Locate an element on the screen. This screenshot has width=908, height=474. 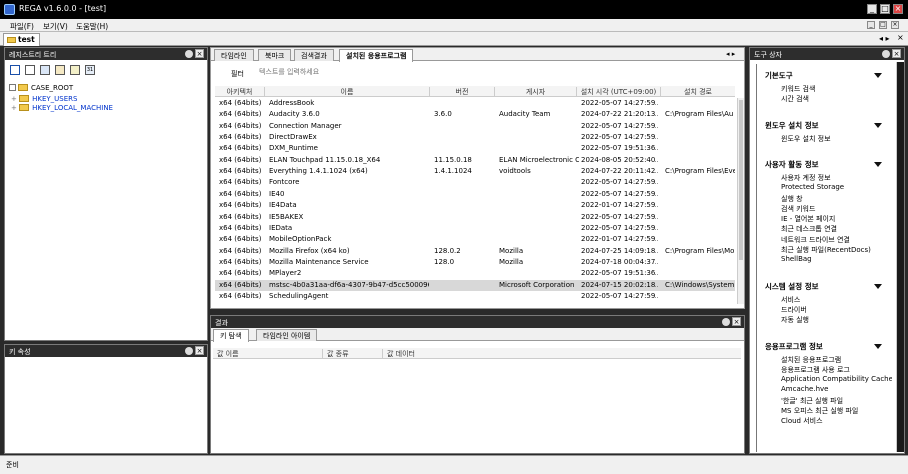
tool-item: 서비스 is located at coordinates (790, 300).